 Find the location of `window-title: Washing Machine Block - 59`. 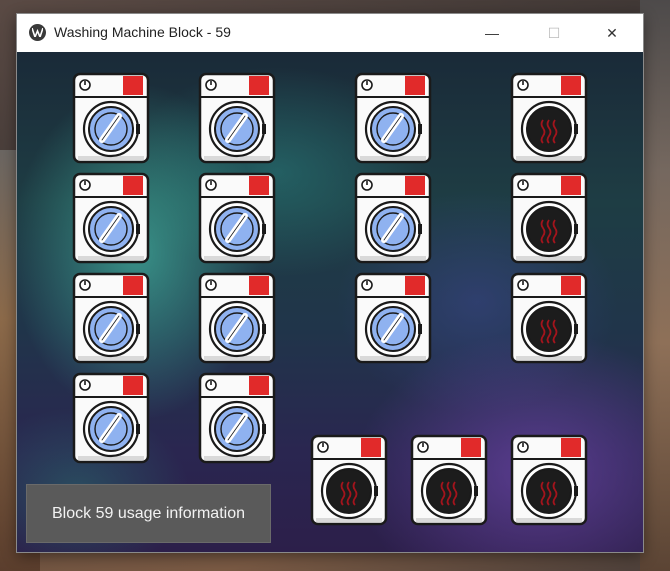

window-title: Washing Machine Block - 59 is located at coordinates (142, 32).